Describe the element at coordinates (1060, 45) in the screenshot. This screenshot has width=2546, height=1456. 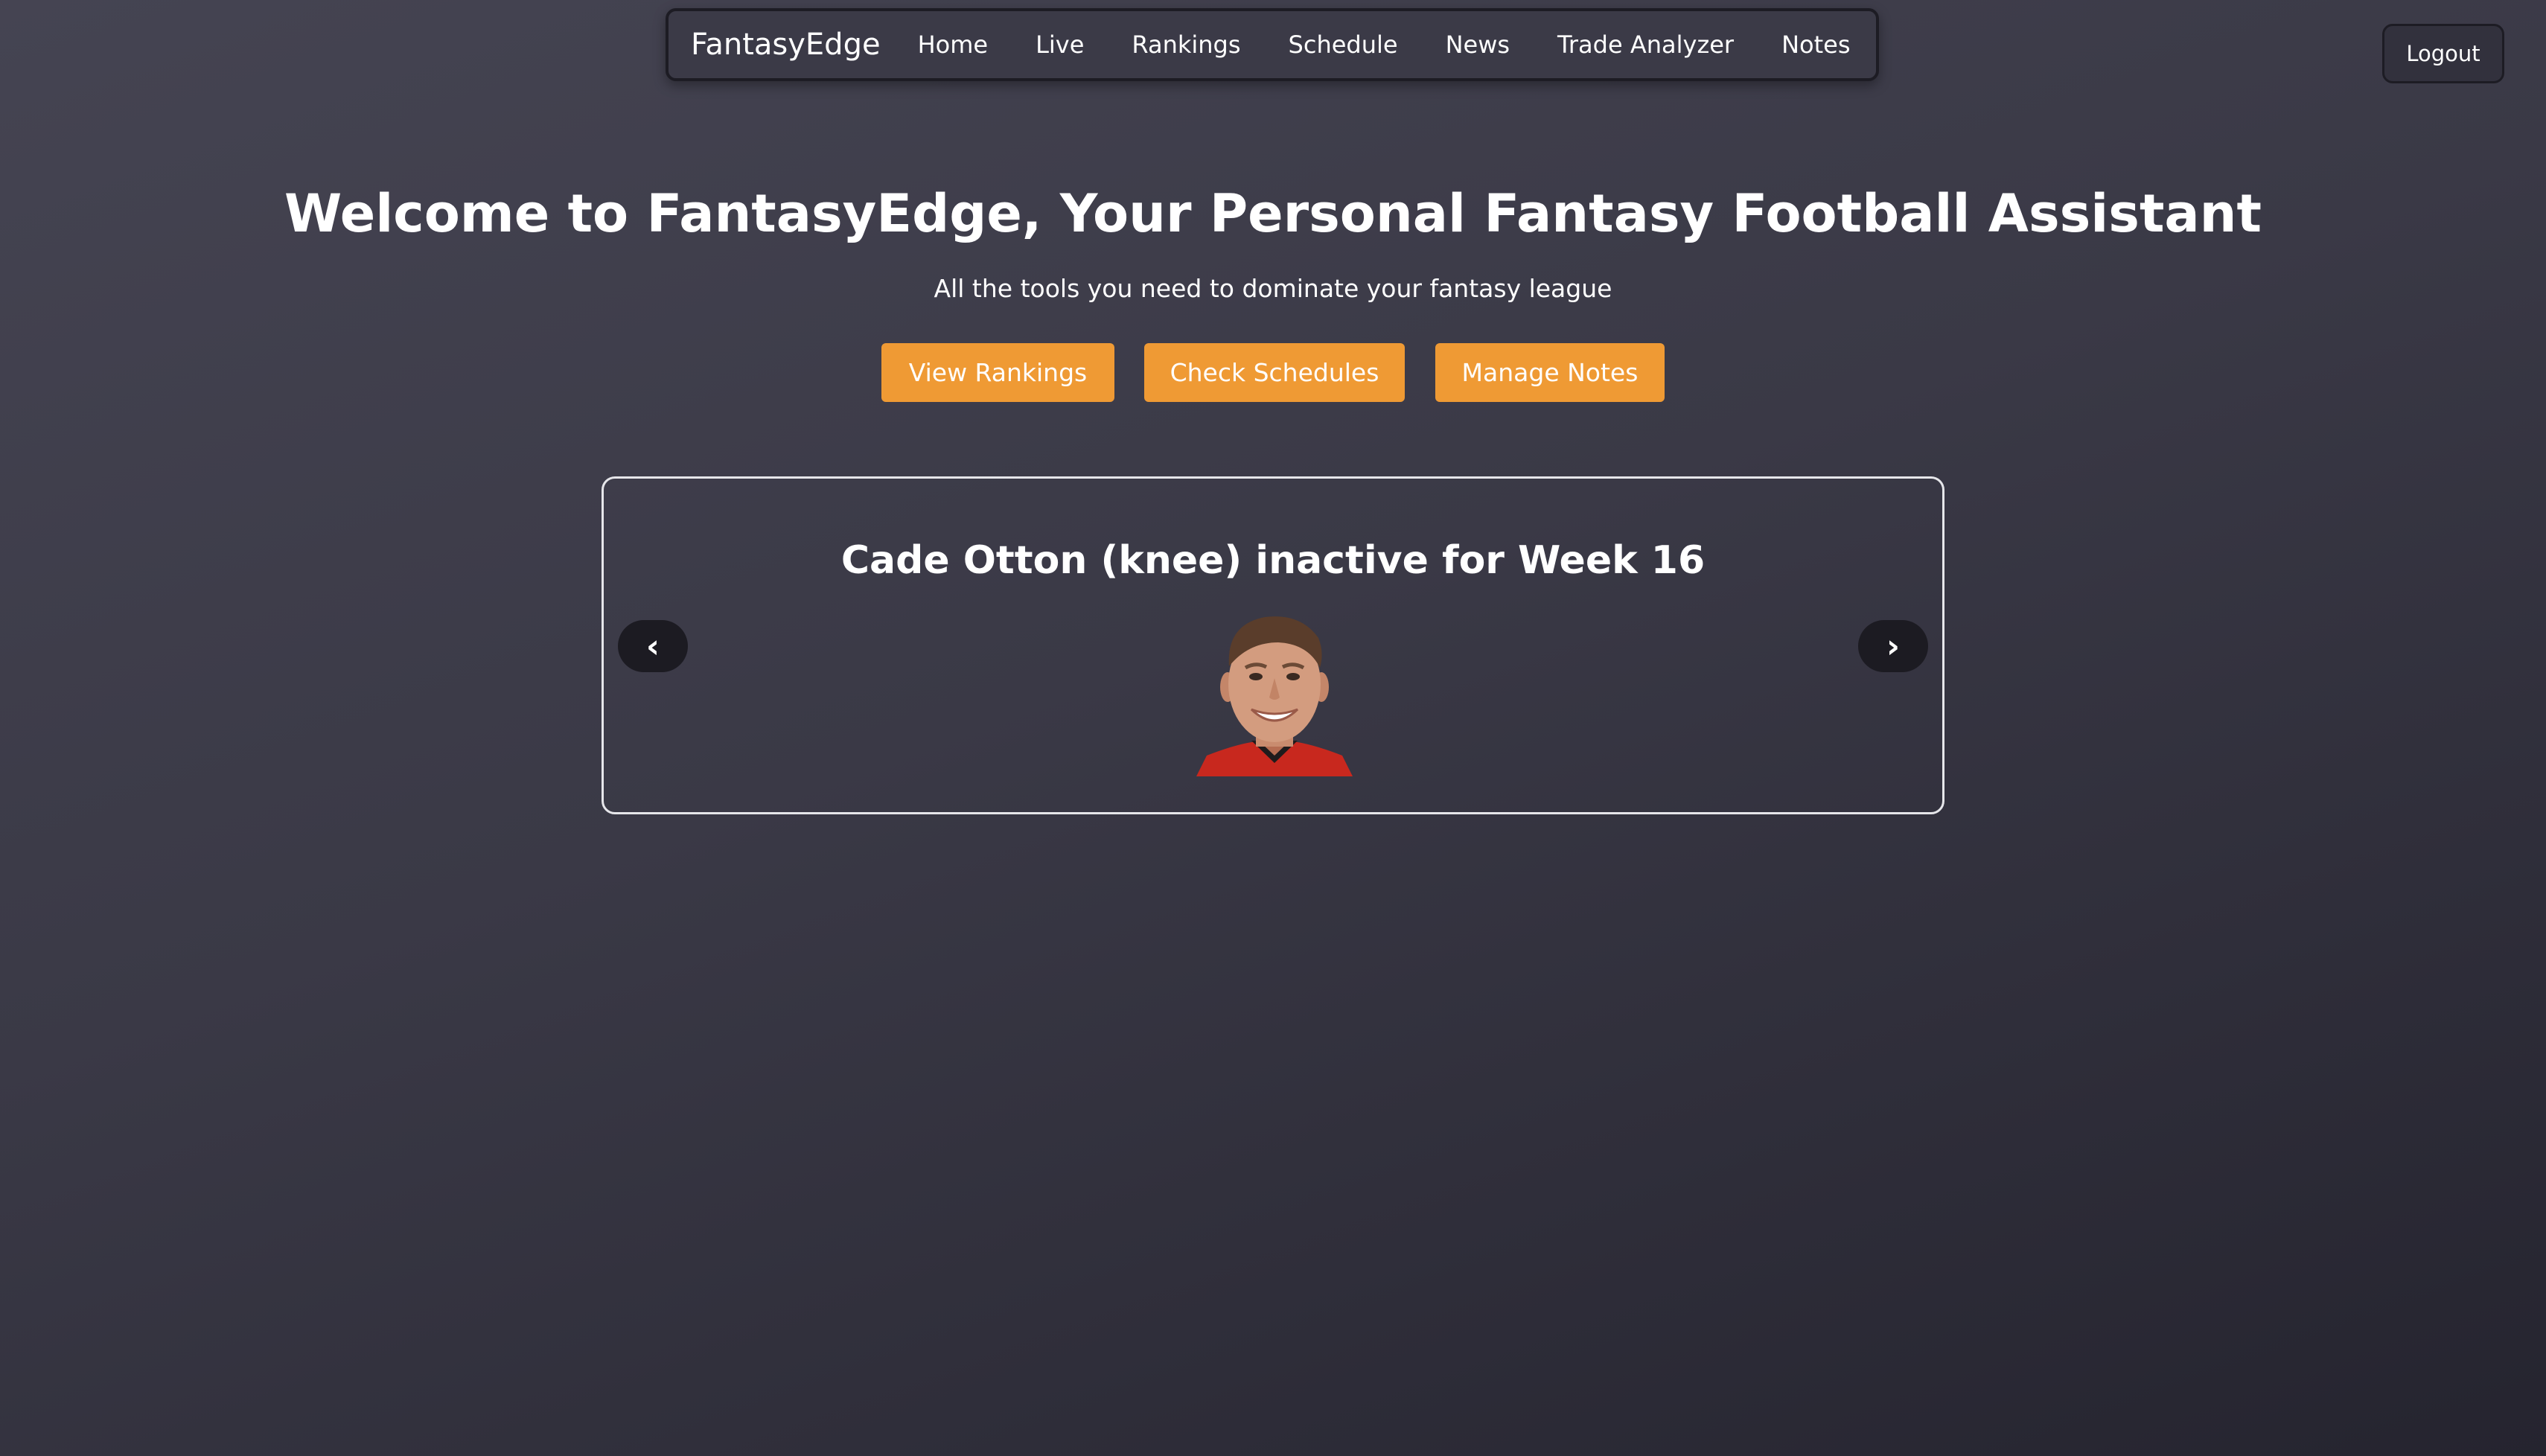
I see `nav-link-live: Live` at that location.